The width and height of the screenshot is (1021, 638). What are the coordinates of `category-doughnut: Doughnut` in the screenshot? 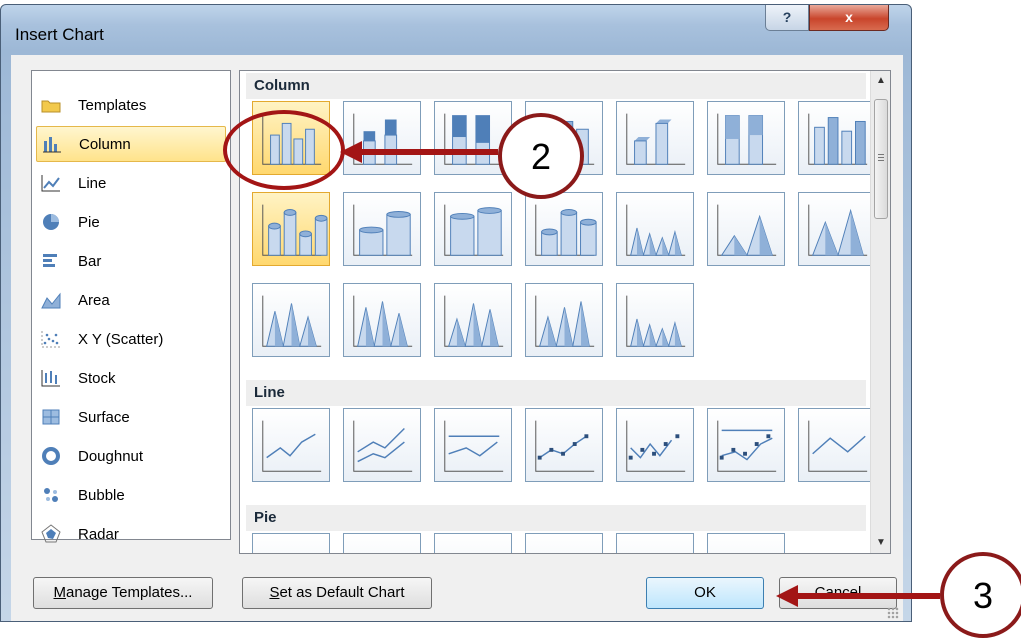 It's located at (131, 456).